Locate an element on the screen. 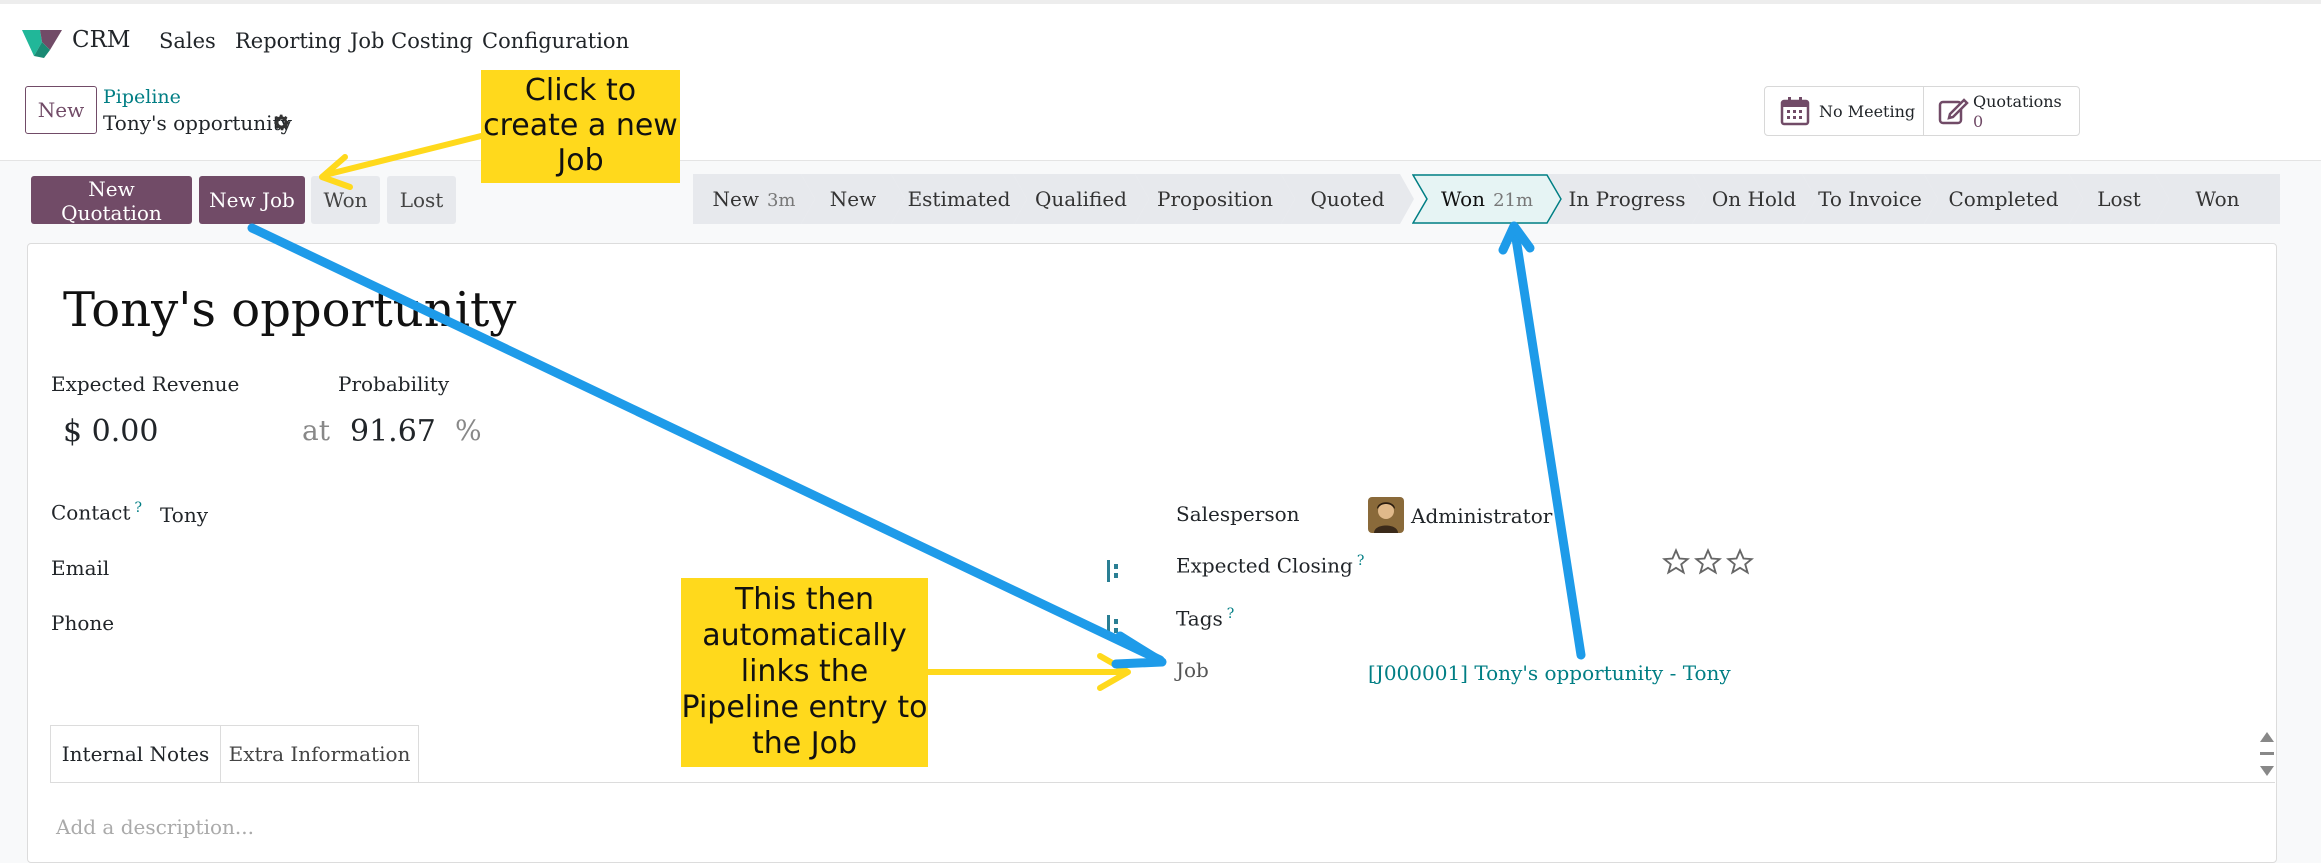 The height and width of the screenshot is (863, 2321). tags-help-mark: ? is located at coordinates (1231, 614).